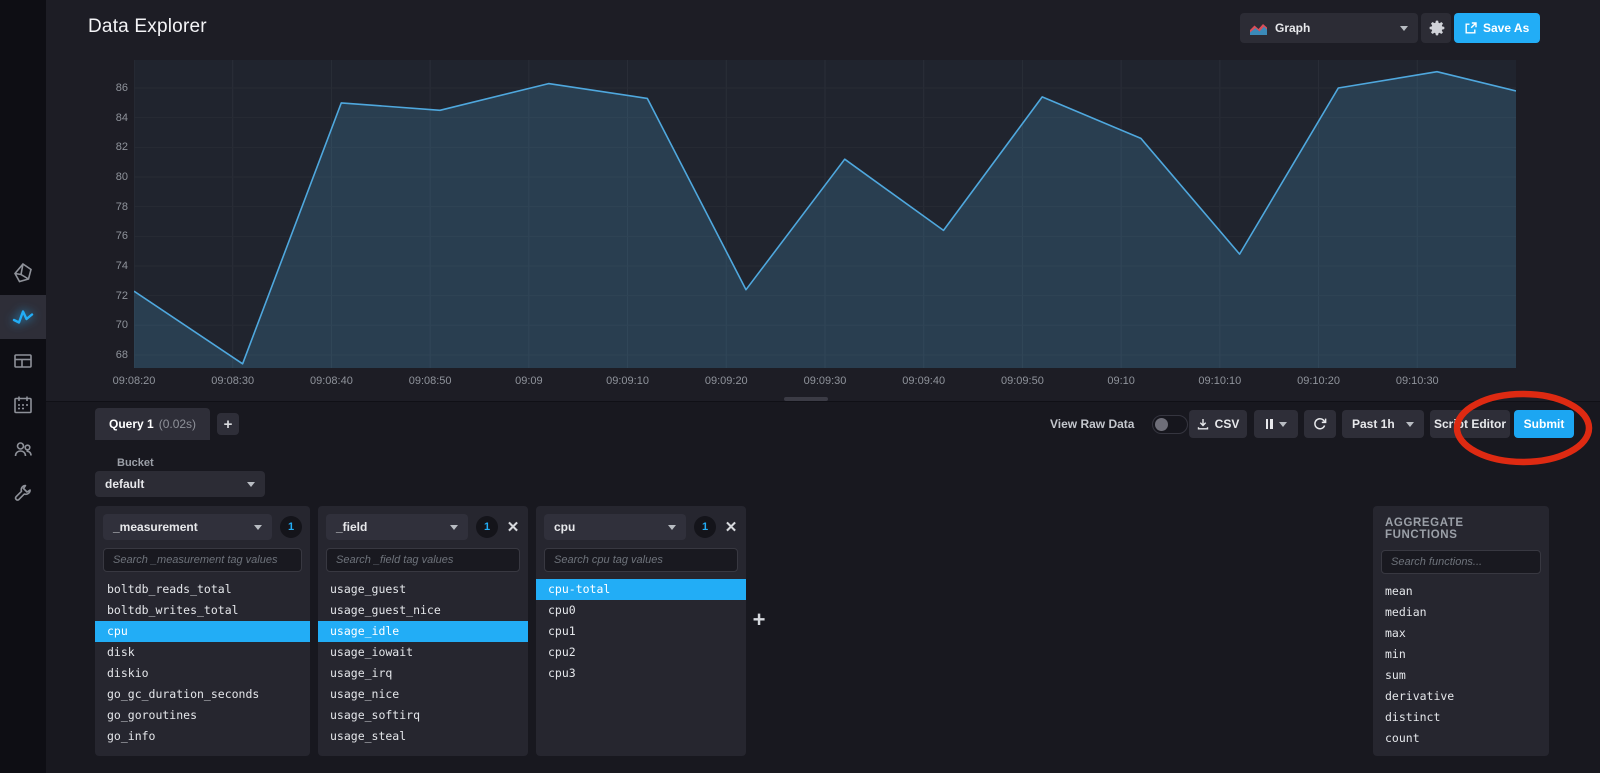 This screenshot has height=773, width=1600. What do you see at coordinates (121, 265) in the screenshot?
I see `y-axis-label: 74` at bounding box center [121, 265].